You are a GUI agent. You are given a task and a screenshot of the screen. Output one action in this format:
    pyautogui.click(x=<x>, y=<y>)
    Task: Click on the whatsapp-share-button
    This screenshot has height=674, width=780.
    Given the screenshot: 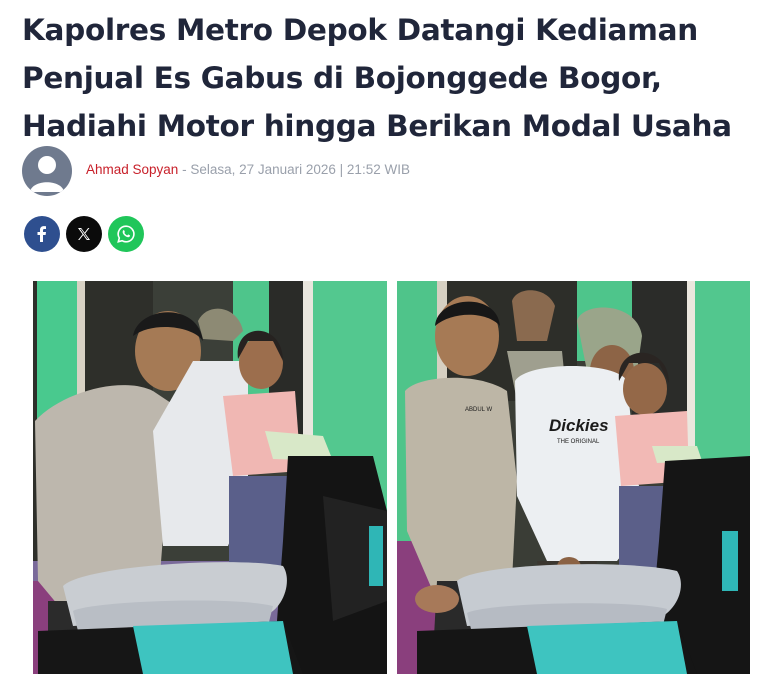 What is the action you would take?
    pyautogui.click(x=126, y=234)
    